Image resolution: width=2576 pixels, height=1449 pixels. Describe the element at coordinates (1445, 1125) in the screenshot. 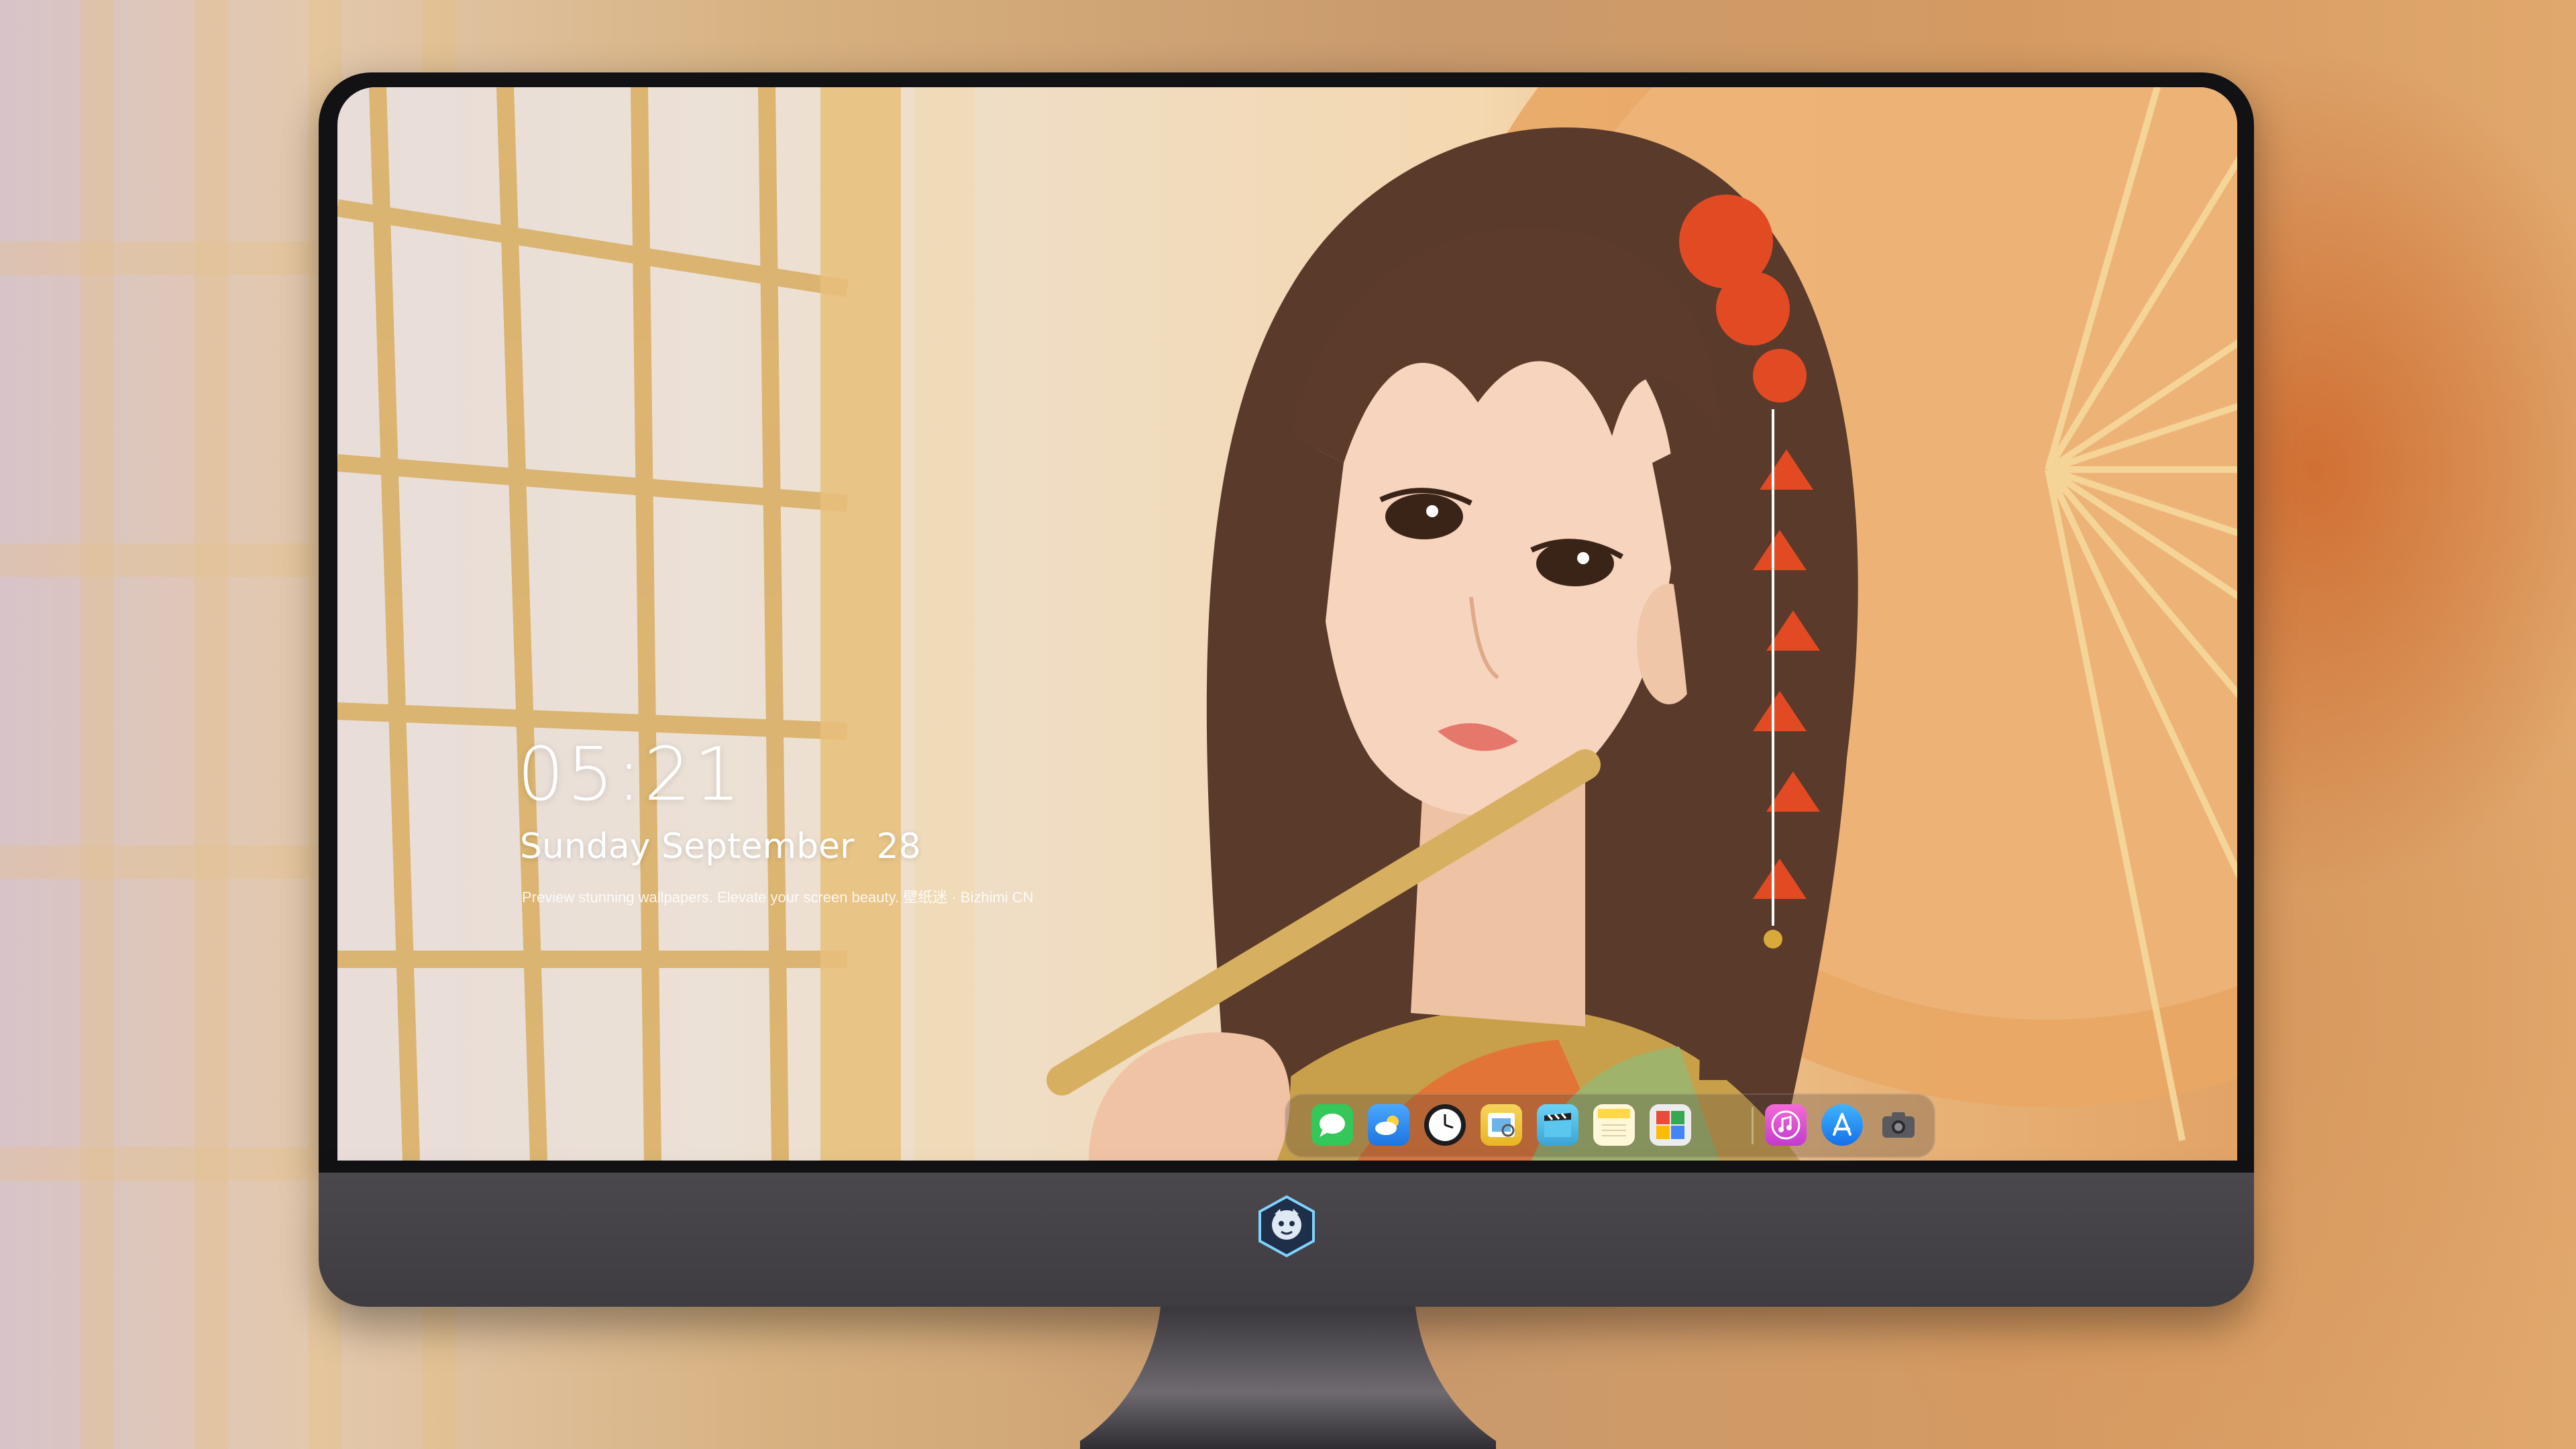

I see `clock-icon` at that location.